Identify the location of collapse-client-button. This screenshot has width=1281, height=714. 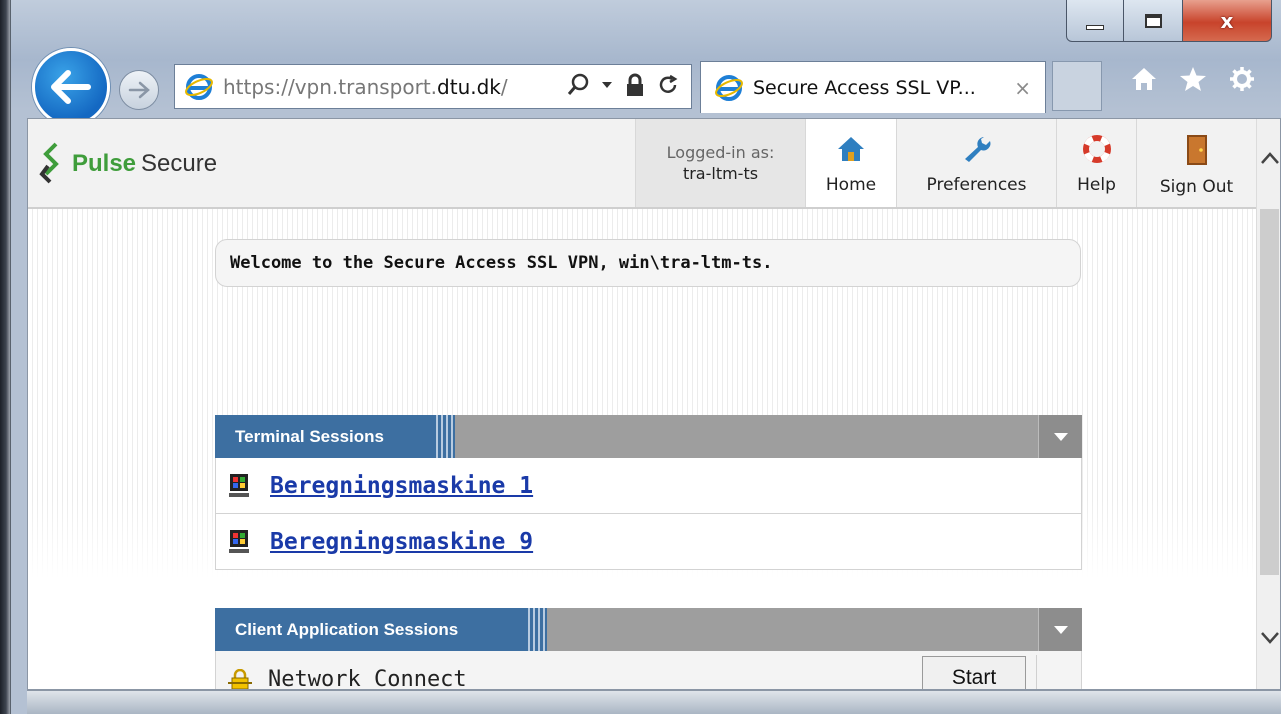
(1060, 629).